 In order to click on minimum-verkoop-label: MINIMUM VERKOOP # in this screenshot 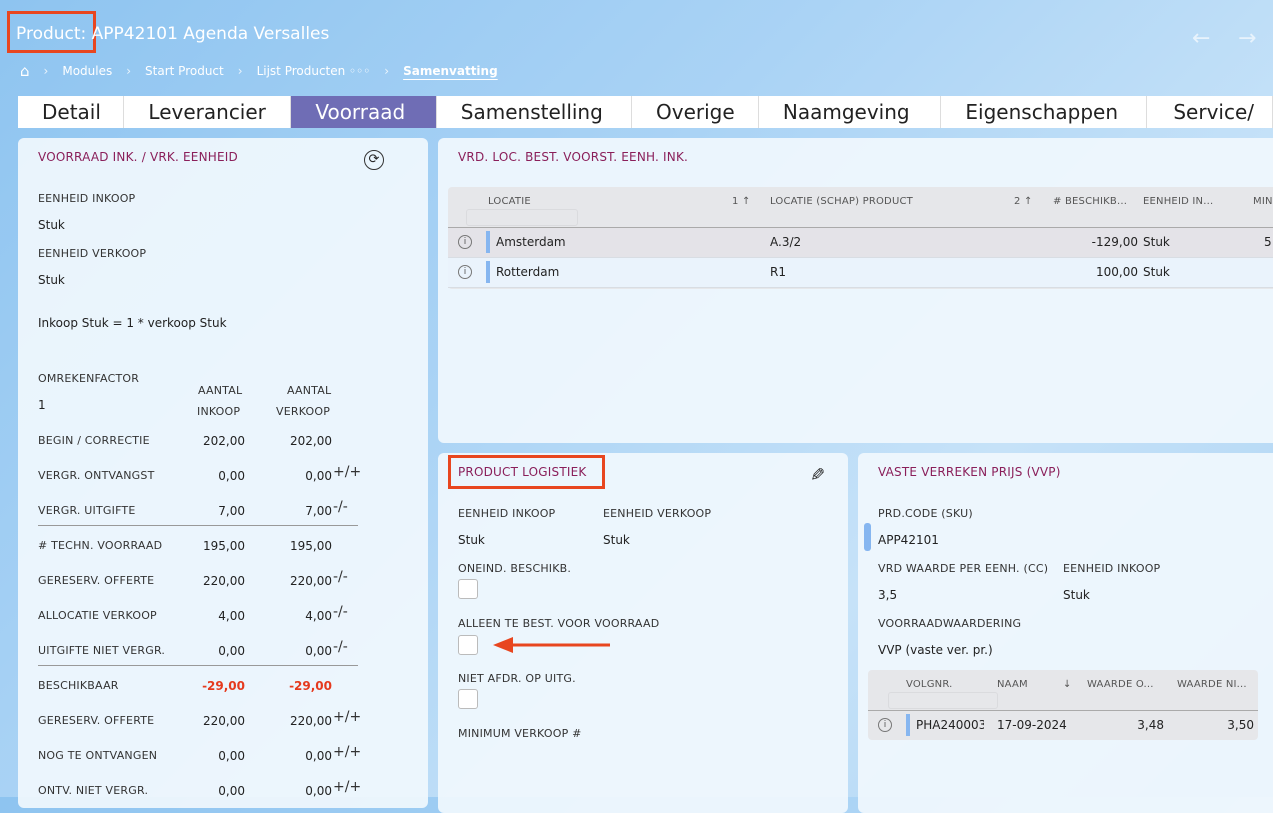, I will do `click(520, 733)`.